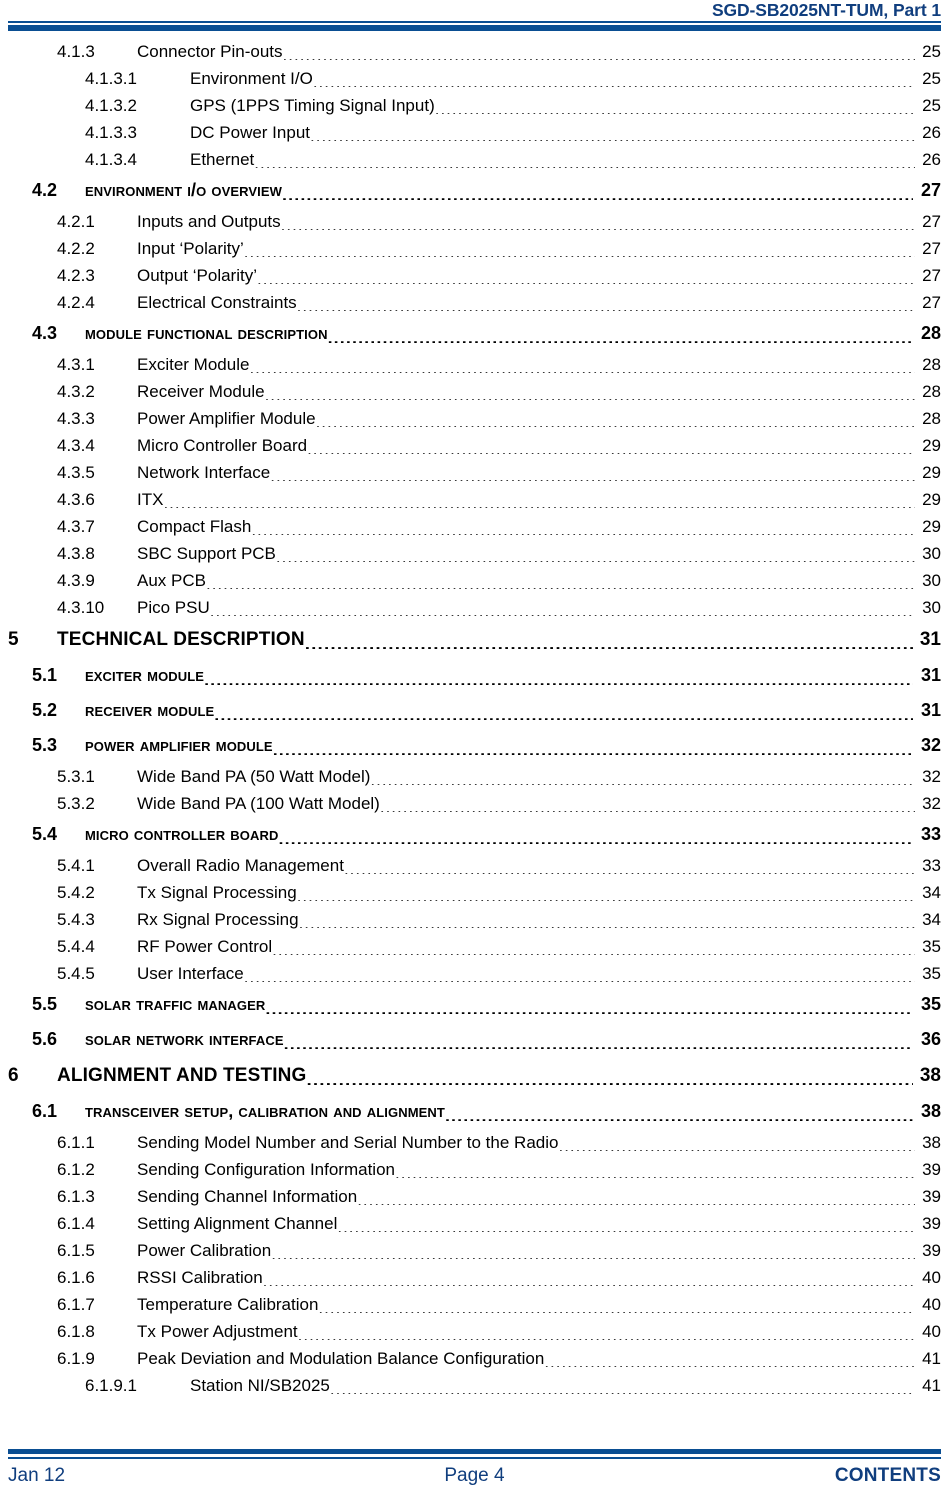 Image resolution: width=949 pixels, height=1511 pixels. Describe the element at coordinates (930, 710) in the screenshot. I see `toc-entry-page-number: 31` at that location.